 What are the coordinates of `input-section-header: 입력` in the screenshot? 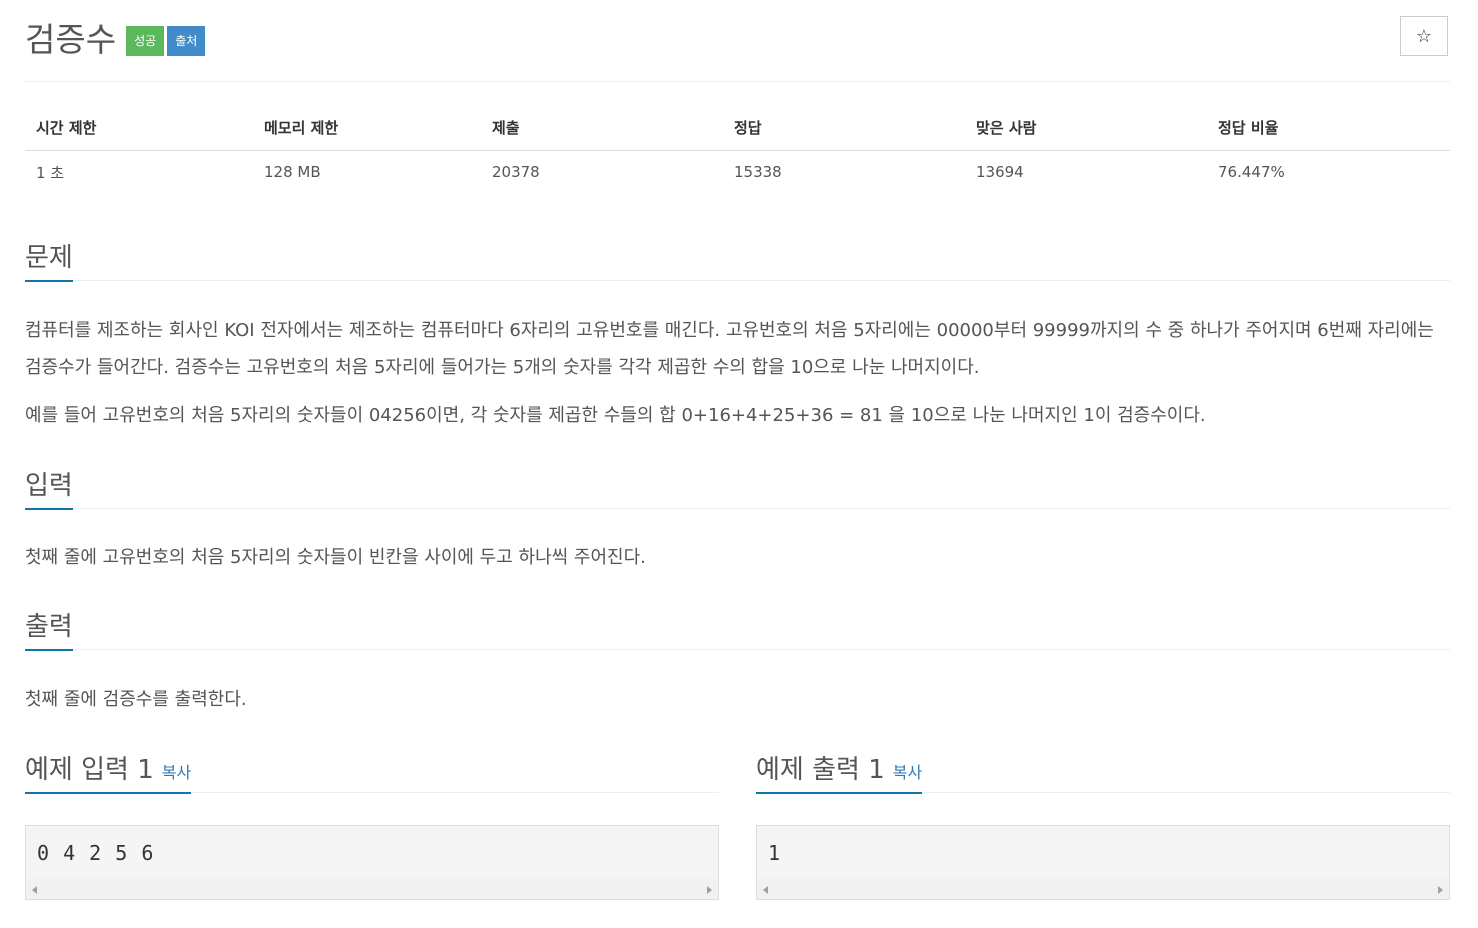 It's located at (737, 484).